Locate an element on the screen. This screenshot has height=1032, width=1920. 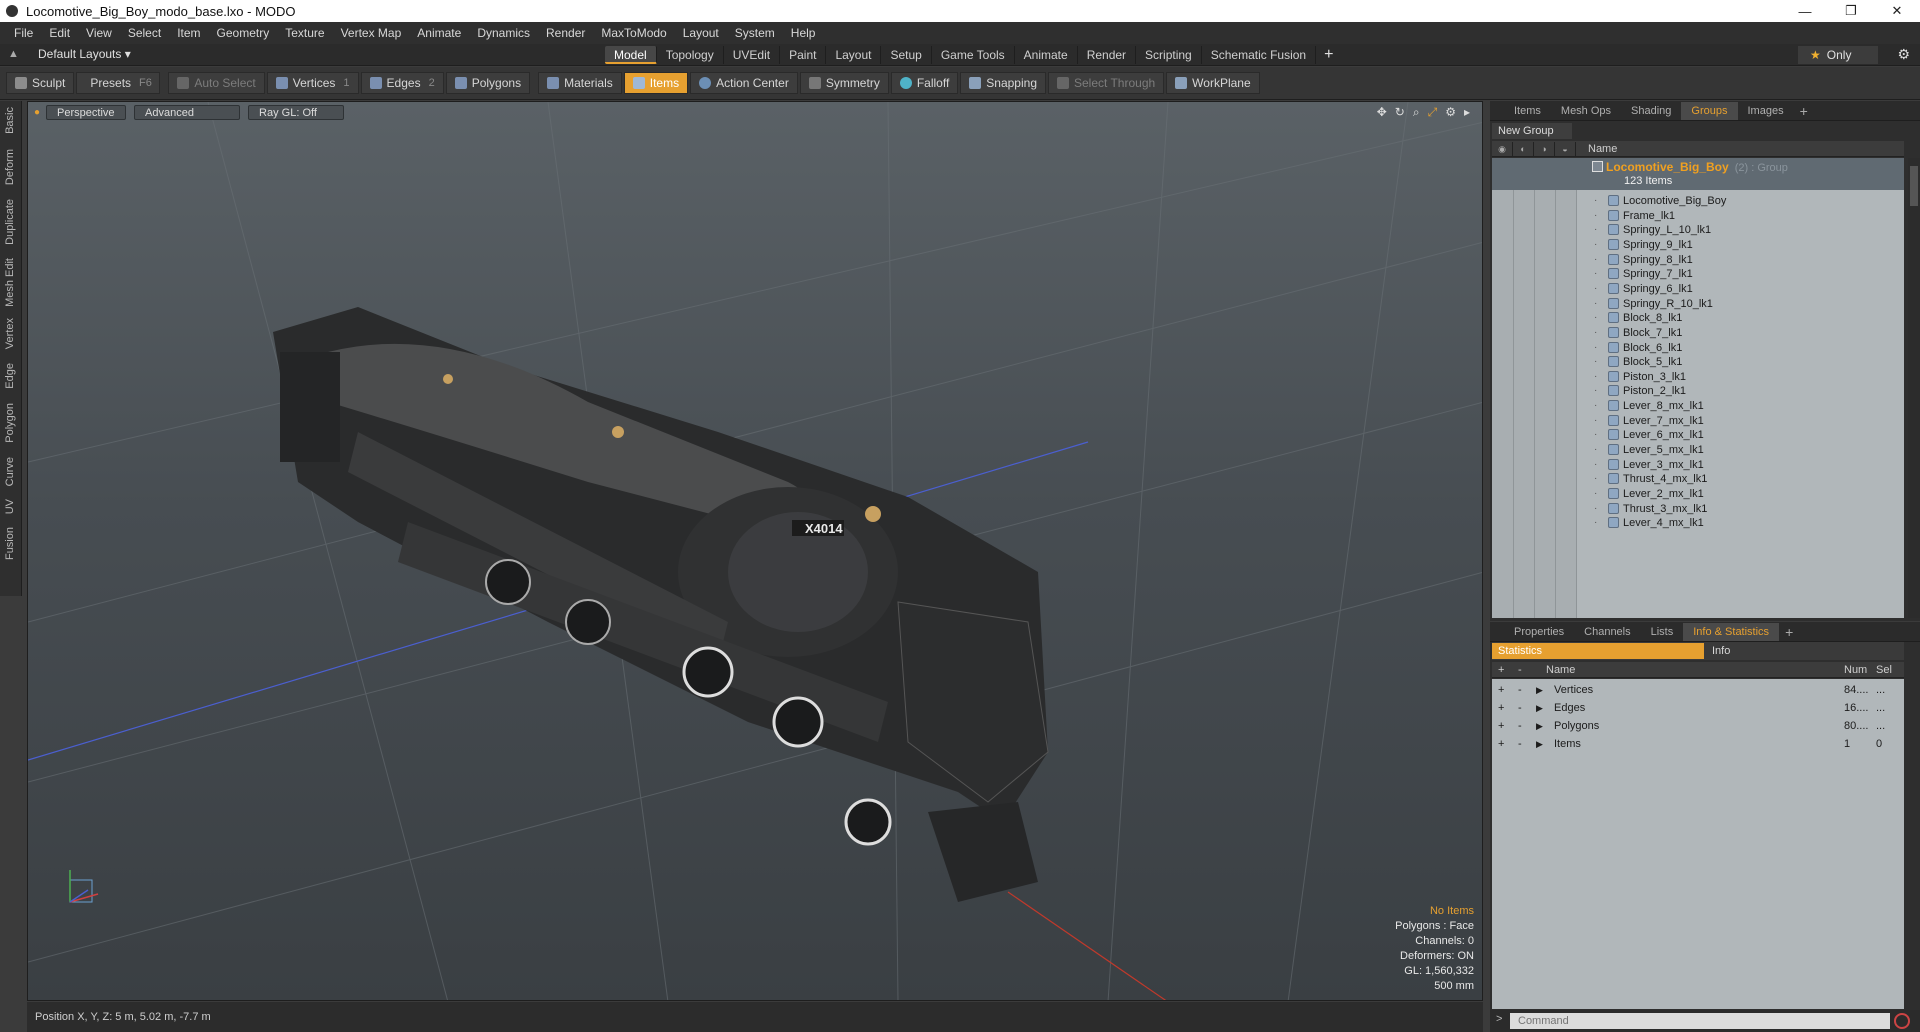
tab-images: Images is located at coordinates (1766, 111).